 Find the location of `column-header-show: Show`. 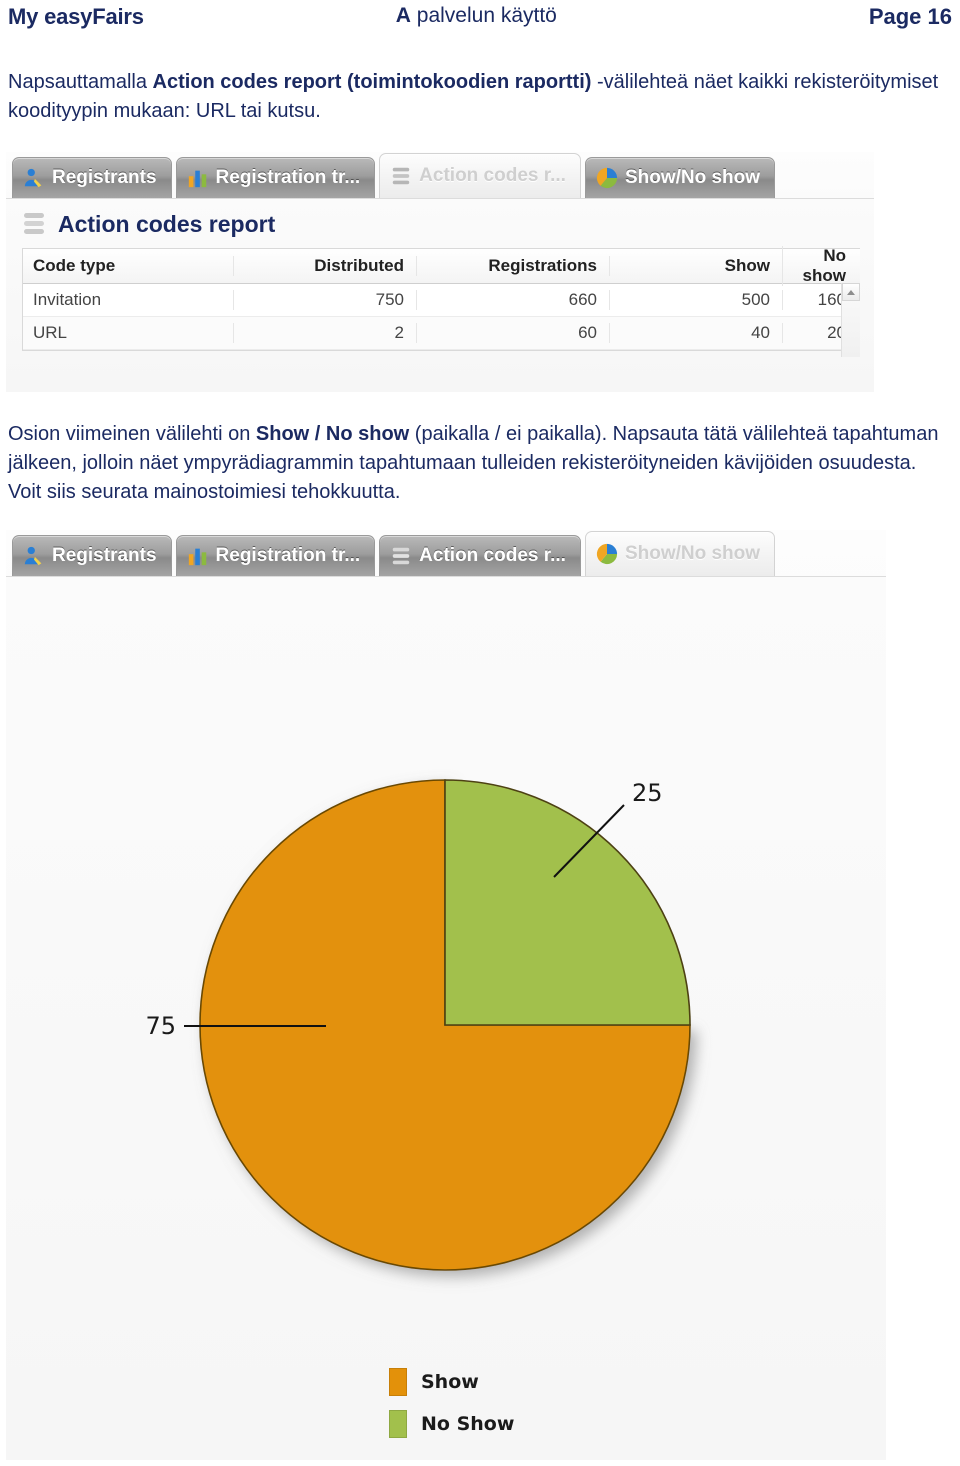

column-header-show: Show is located at coordinates (695, 266).